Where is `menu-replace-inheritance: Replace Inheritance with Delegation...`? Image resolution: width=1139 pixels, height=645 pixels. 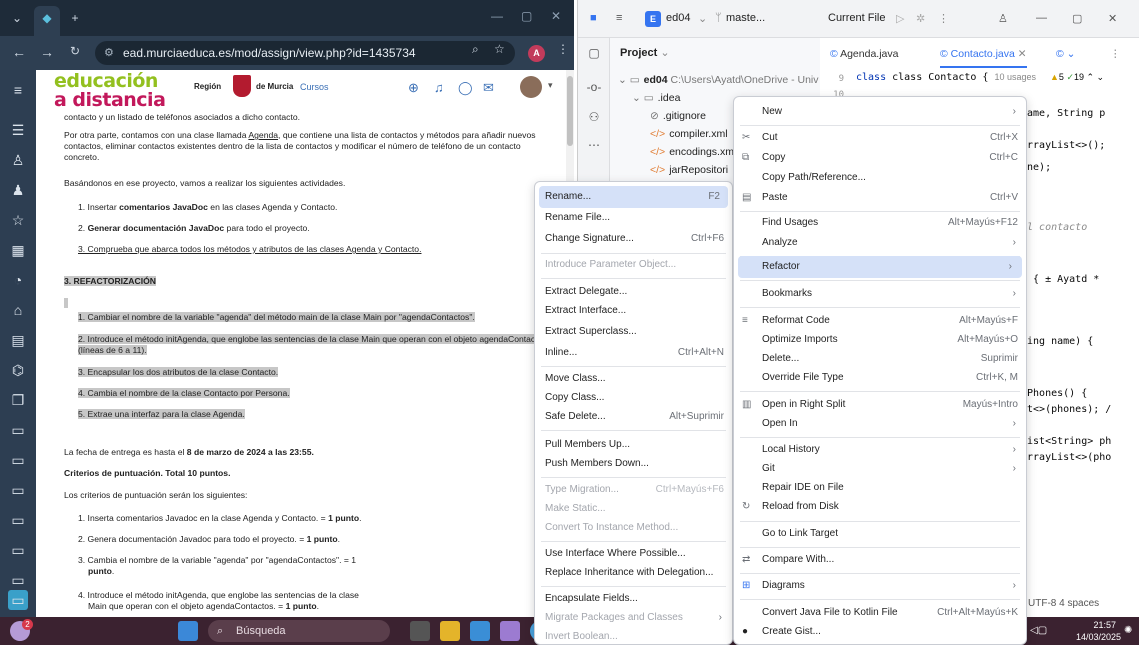
menu-replace-inheritance: Replace Inheritance with Delegation... is located at coordinates (633, 573).